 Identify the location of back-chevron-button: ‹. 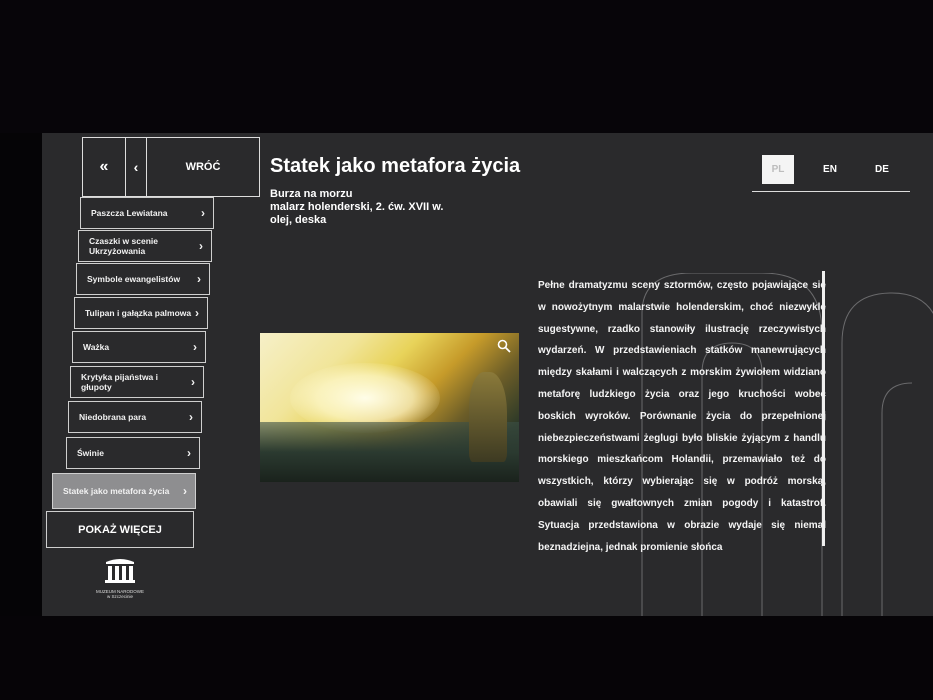
(136, 167).